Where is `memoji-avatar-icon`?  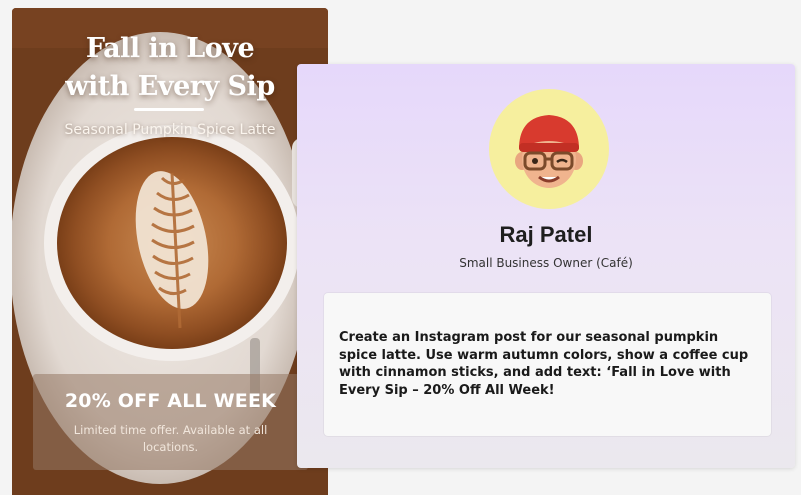 memoji-avatar-icon is located at coordinates (549, 149).